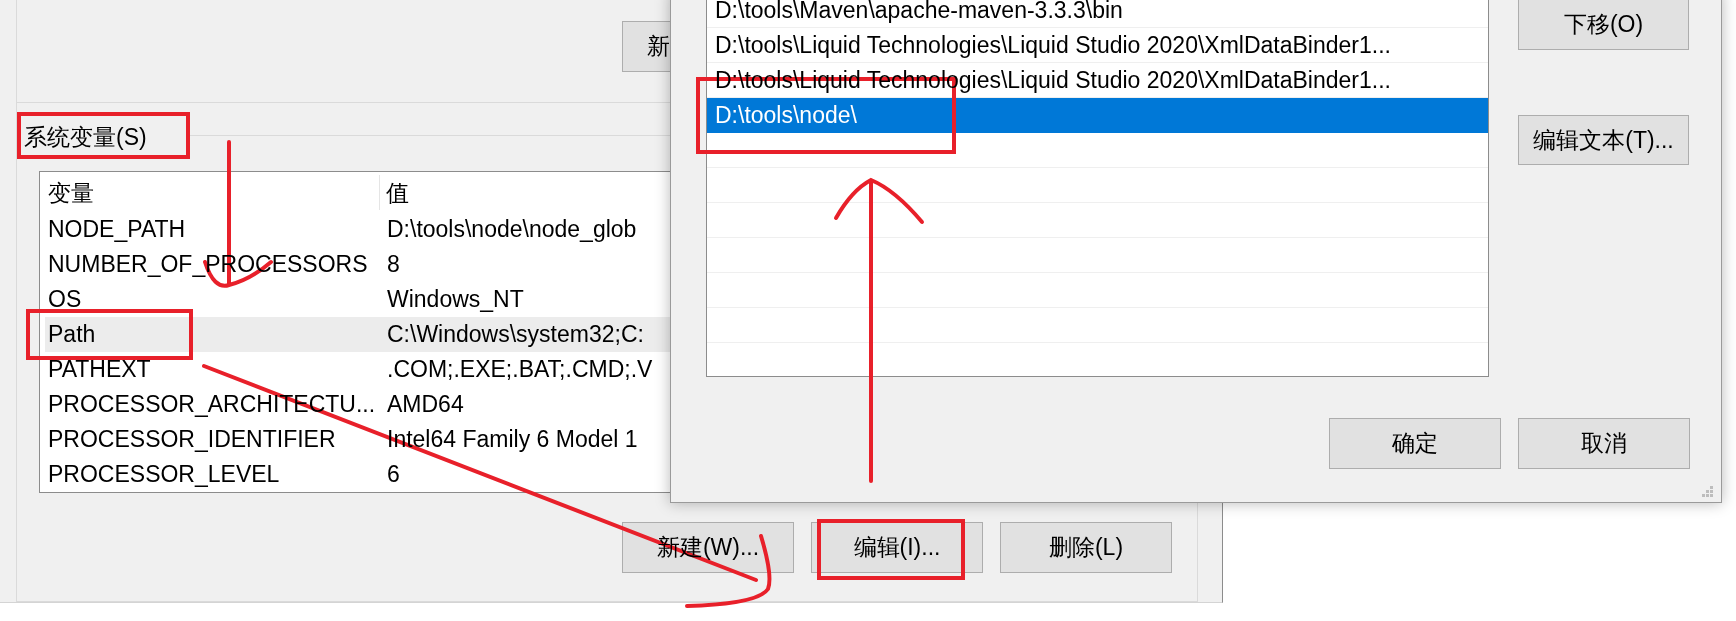  Describe the element at coordinates (1415, 443) in the screenshot. I see `ok-button: 确定` at that location.